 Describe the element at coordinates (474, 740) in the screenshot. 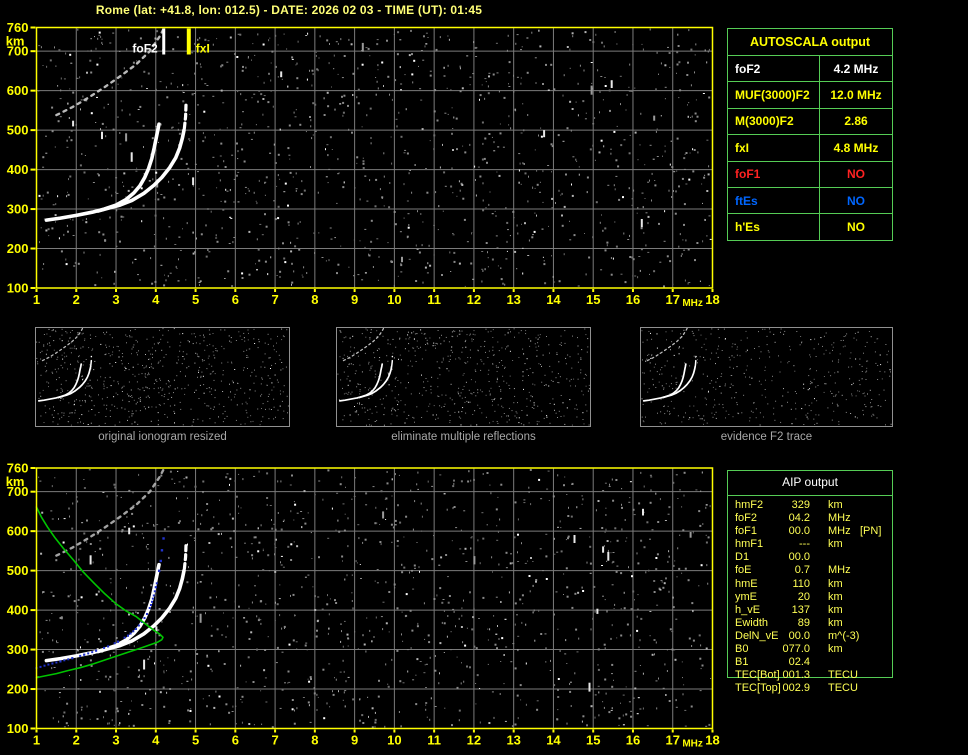

I see `svg-text: 12` at that location.